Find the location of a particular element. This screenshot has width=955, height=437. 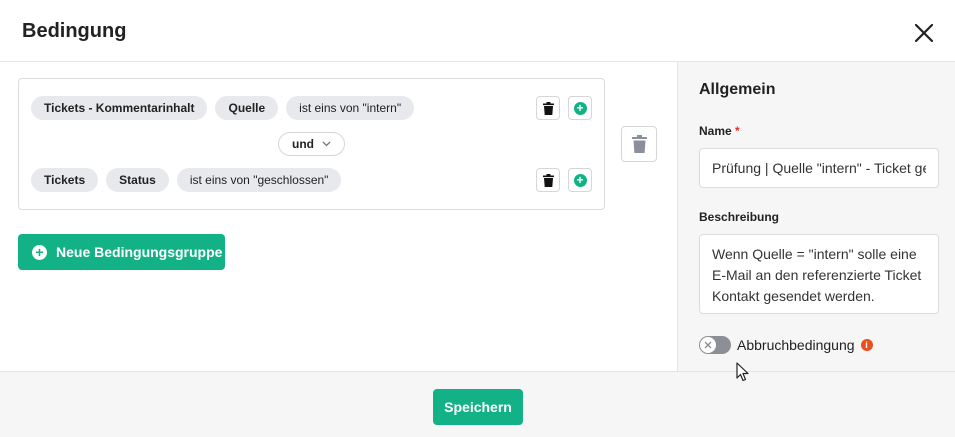

connector-select: und is located at coordinates (311, 144).